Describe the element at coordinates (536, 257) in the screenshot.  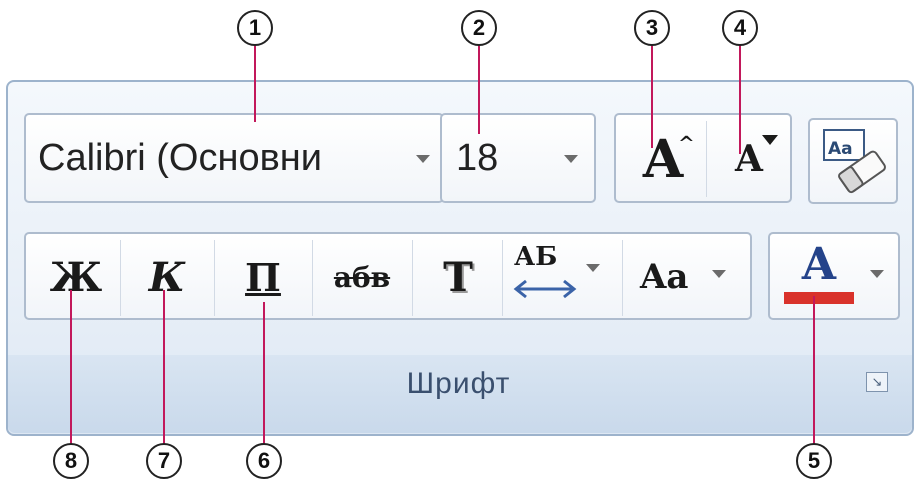
I see `spacing-label: АБ` at that location.